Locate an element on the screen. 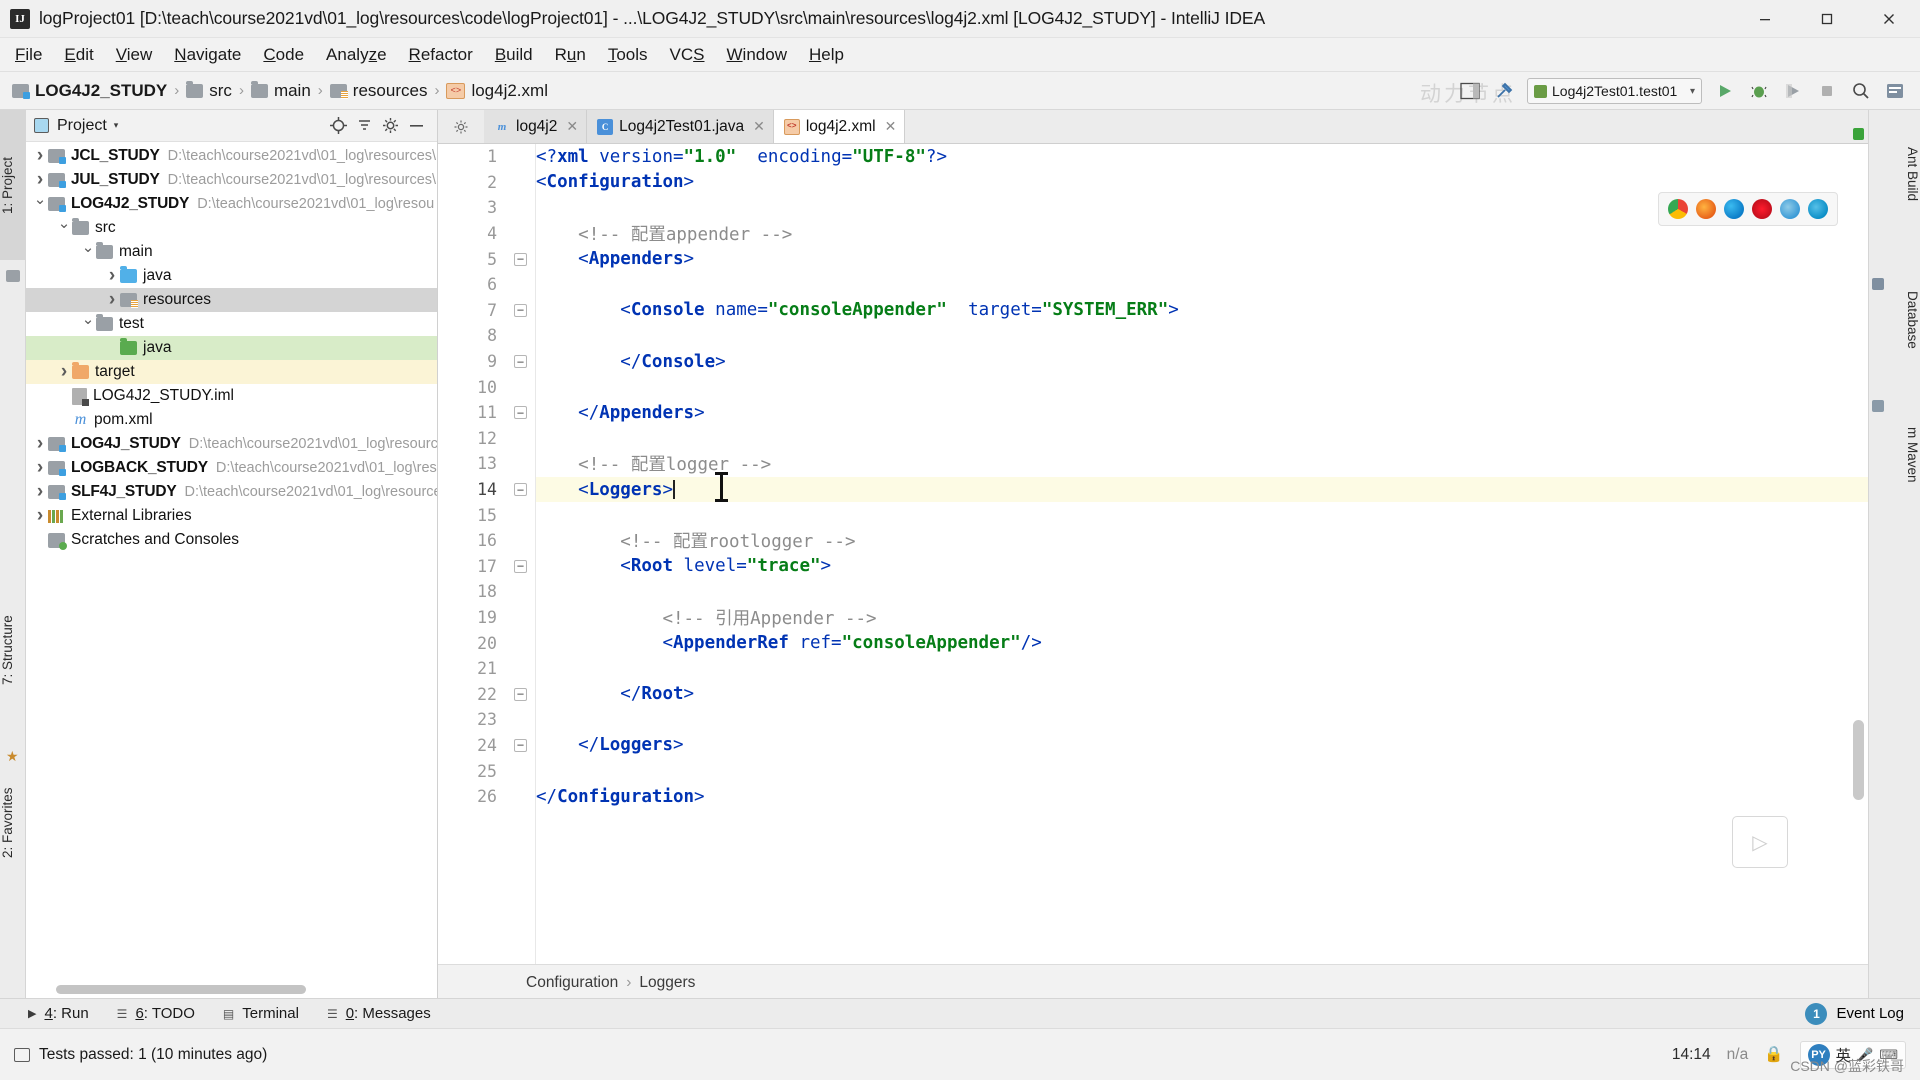 This screenshot has width=1920, height=1080. status-breadcrumb-item-configuration: Configuration is located at coordinates (572, 983).